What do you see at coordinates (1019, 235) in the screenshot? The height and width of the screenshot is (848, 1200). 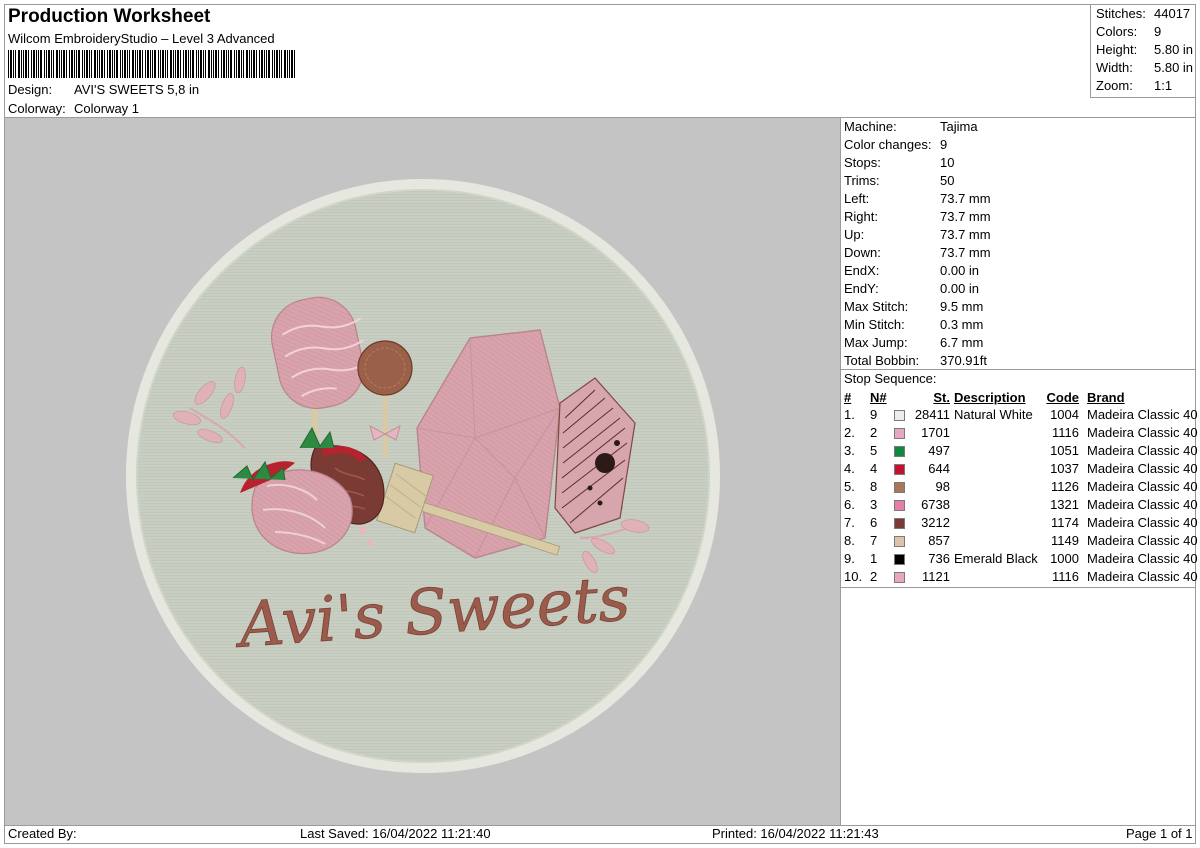 I see `info-row: Up: 73.7 mm` at bounding box center [1019, 235].